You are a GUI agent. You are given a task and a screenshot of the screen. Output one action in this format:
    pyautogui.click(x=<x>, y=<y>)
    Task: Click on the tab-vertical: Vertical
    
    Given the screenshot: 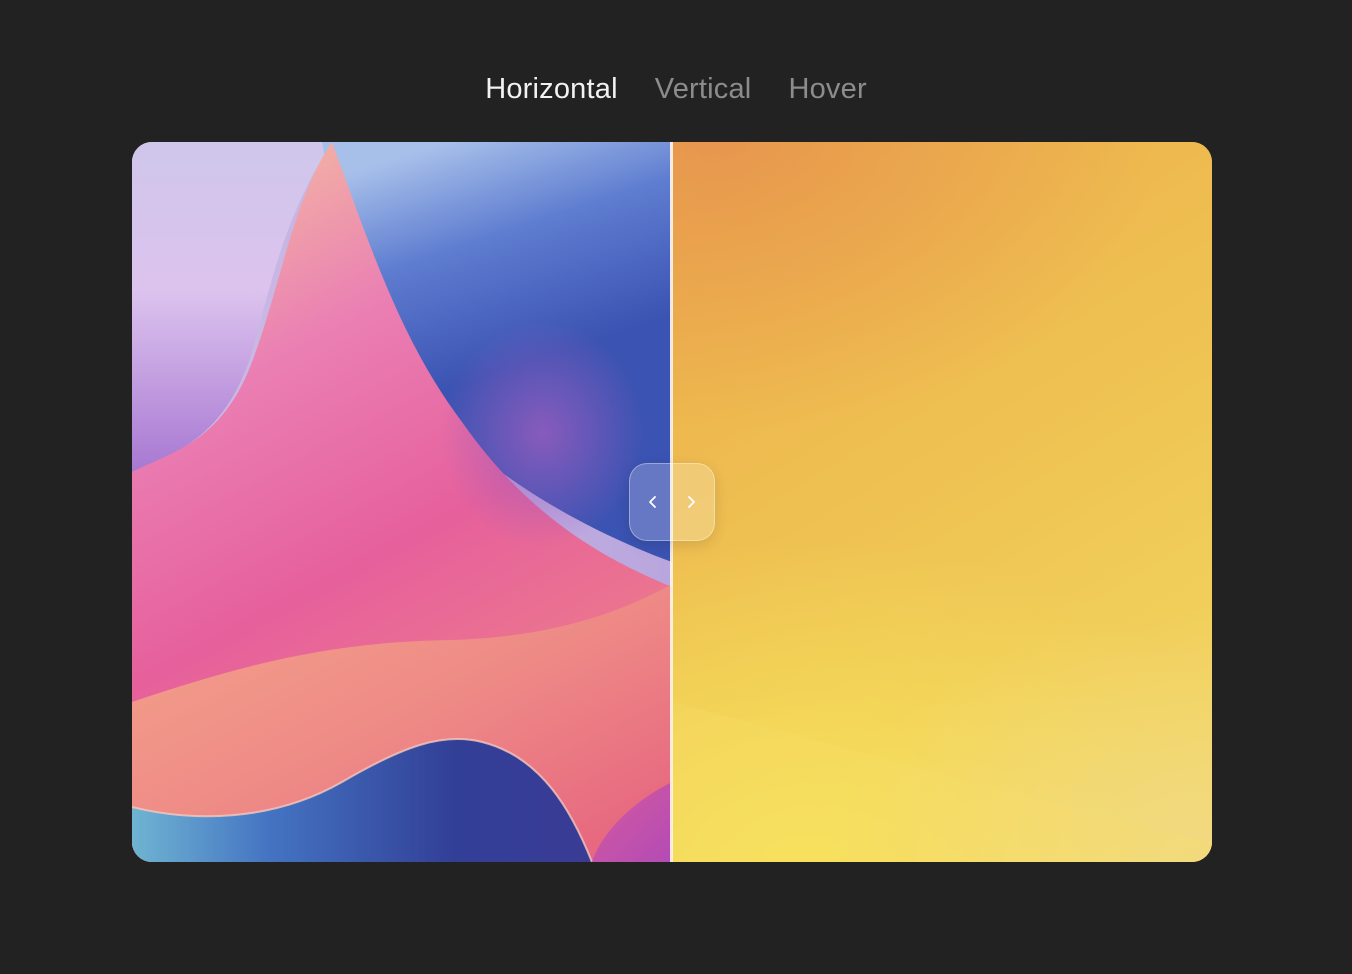 What is the action you would take?
    pyautogui.click(x=703, y=89)
    